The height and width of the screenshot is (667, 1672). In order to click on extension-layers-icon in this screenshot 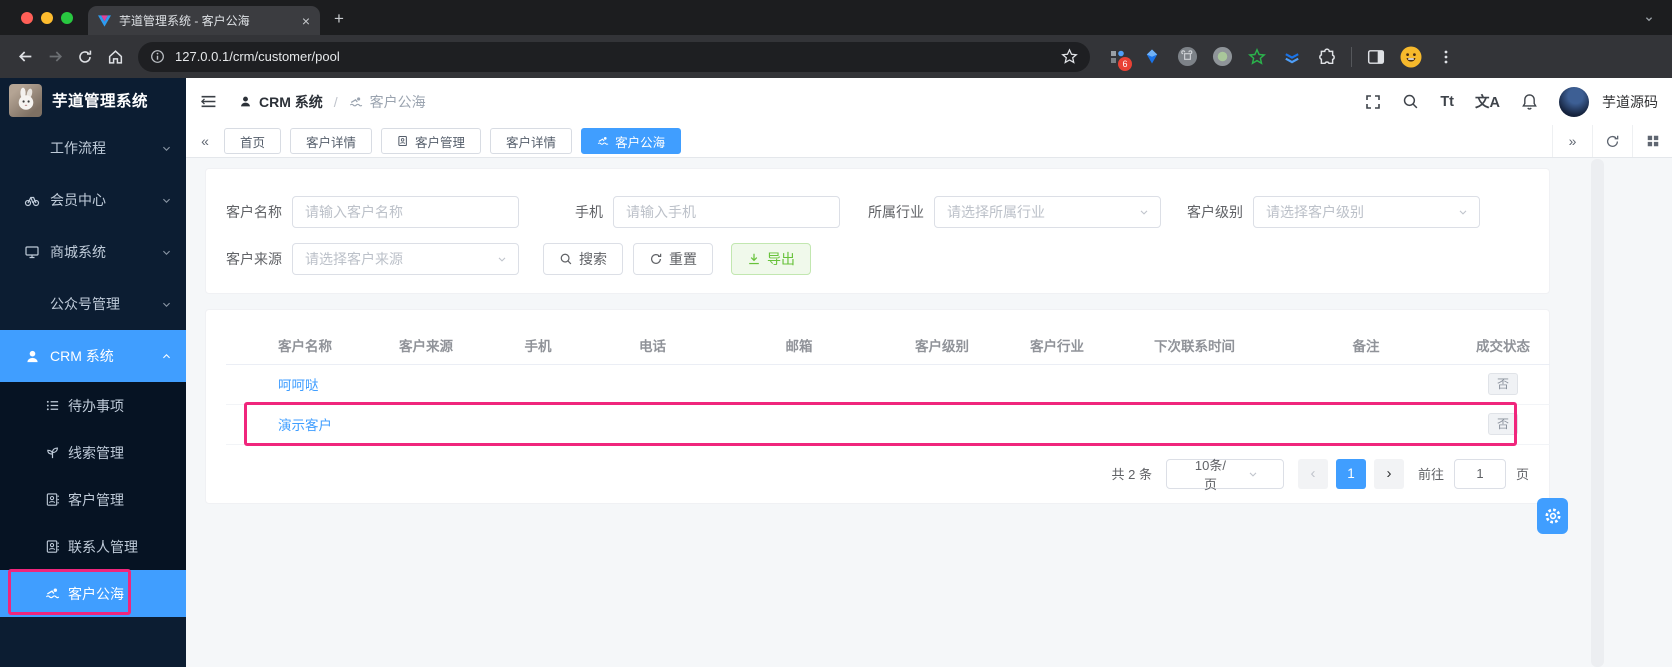, I will do `click(1292, 57)`.